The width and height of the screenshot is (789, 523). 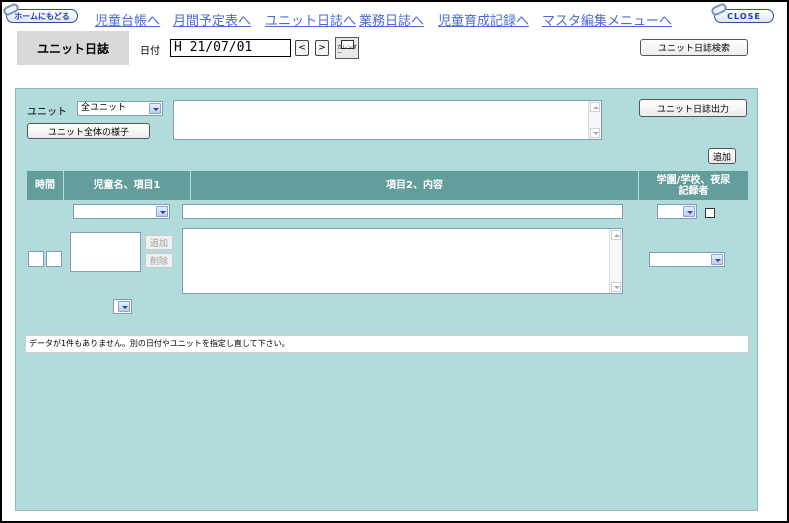 What do you see at coordinates (387, 120) in the screenshot?
I see `unit-notes-textarea` at bounding box center [387, 120].